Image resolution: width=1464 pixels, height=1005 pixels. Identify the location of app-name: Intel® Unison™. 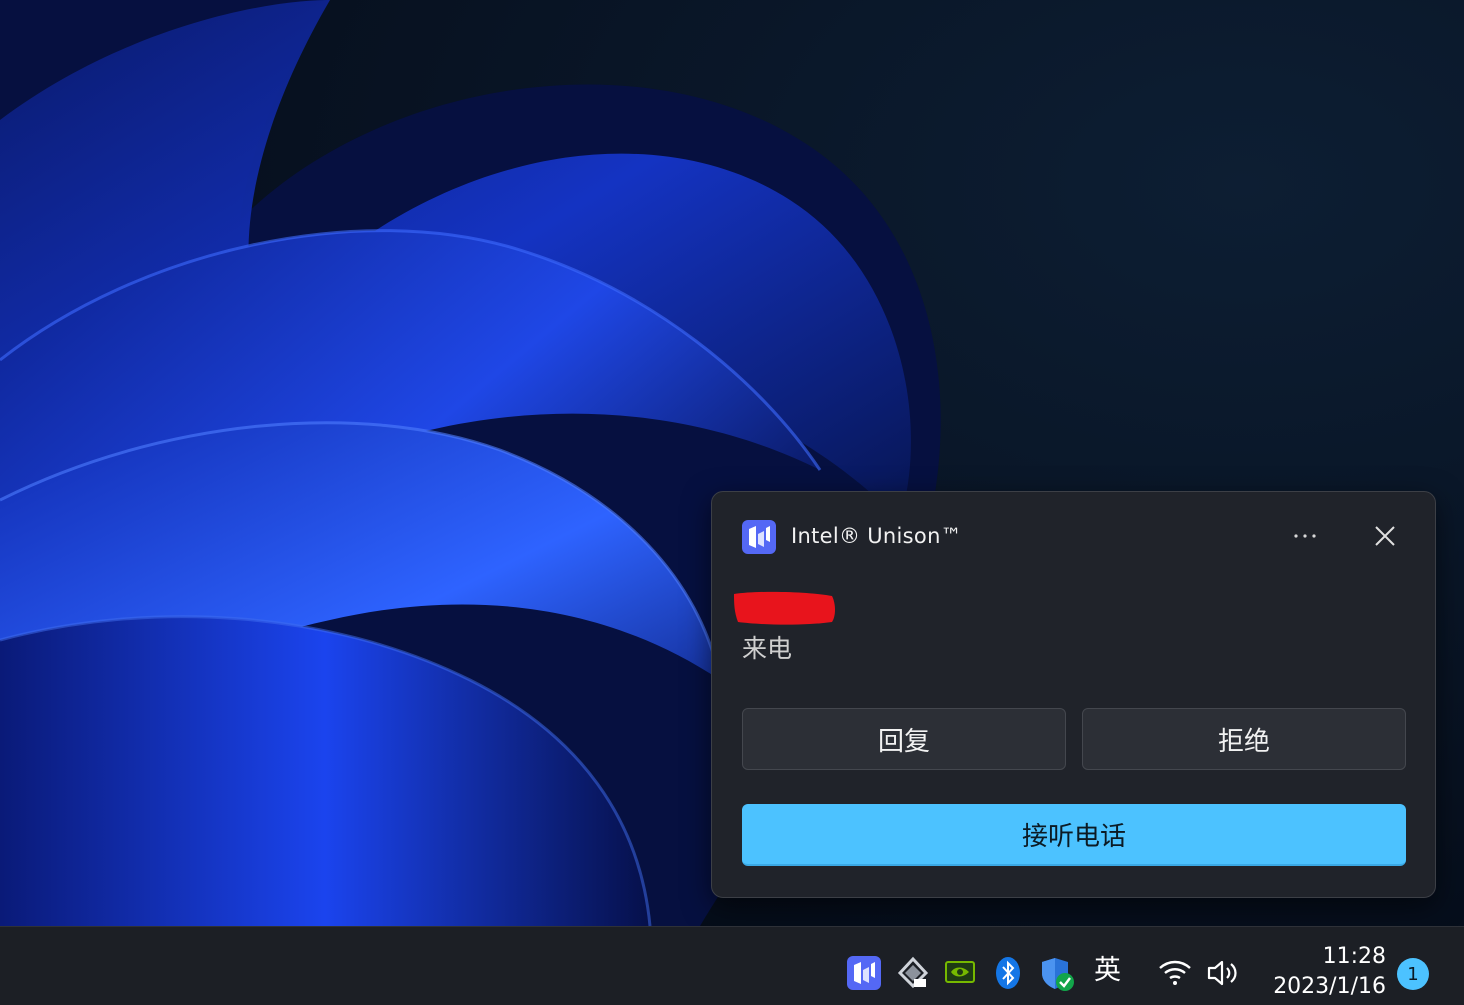
(876, 536).